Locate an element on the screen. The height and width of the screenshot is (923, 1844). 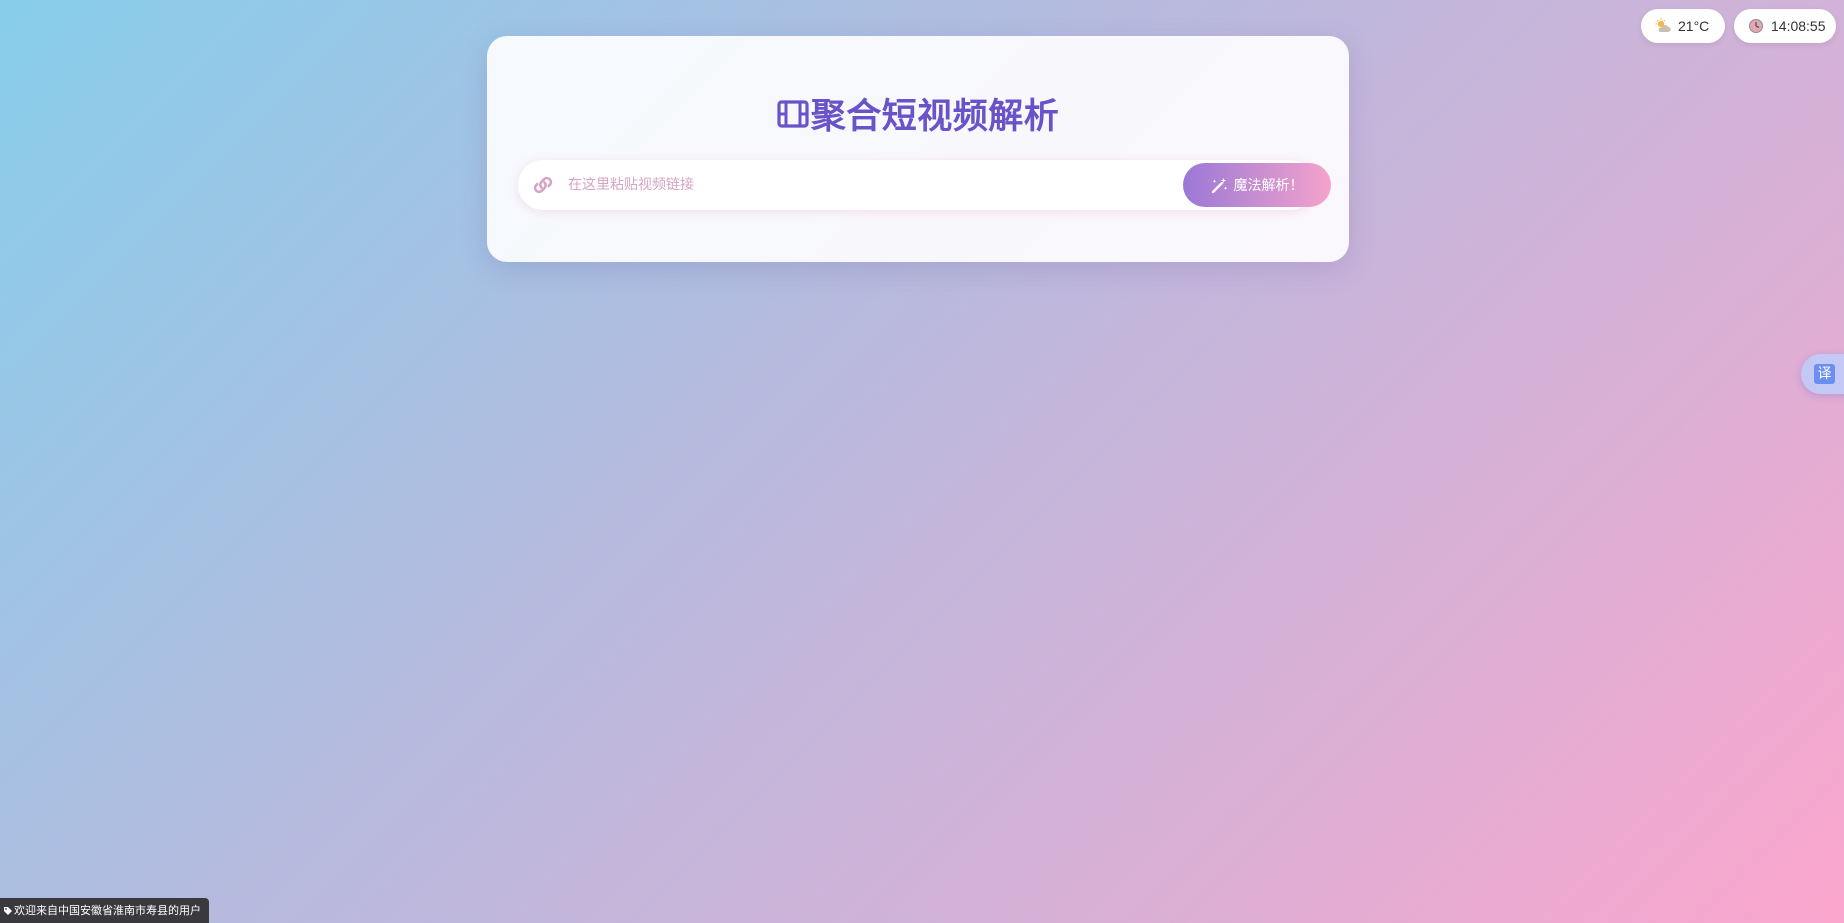
clock-icon is located at coordinates (1756, 26).